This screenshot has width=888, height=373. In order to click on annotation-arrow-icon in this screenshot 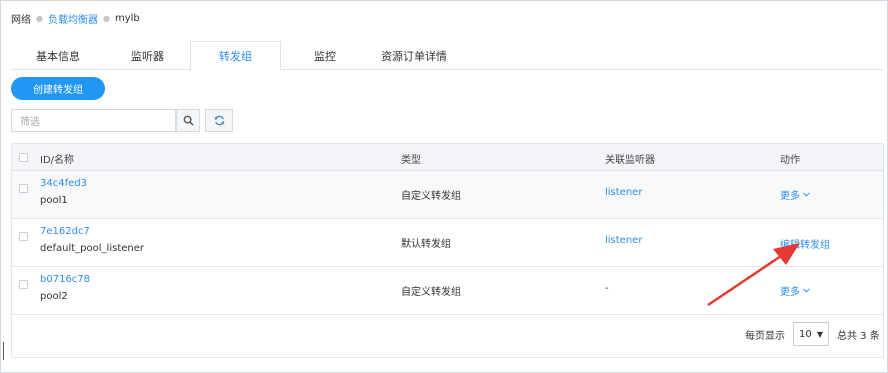, I will do `click(753, 275)`.